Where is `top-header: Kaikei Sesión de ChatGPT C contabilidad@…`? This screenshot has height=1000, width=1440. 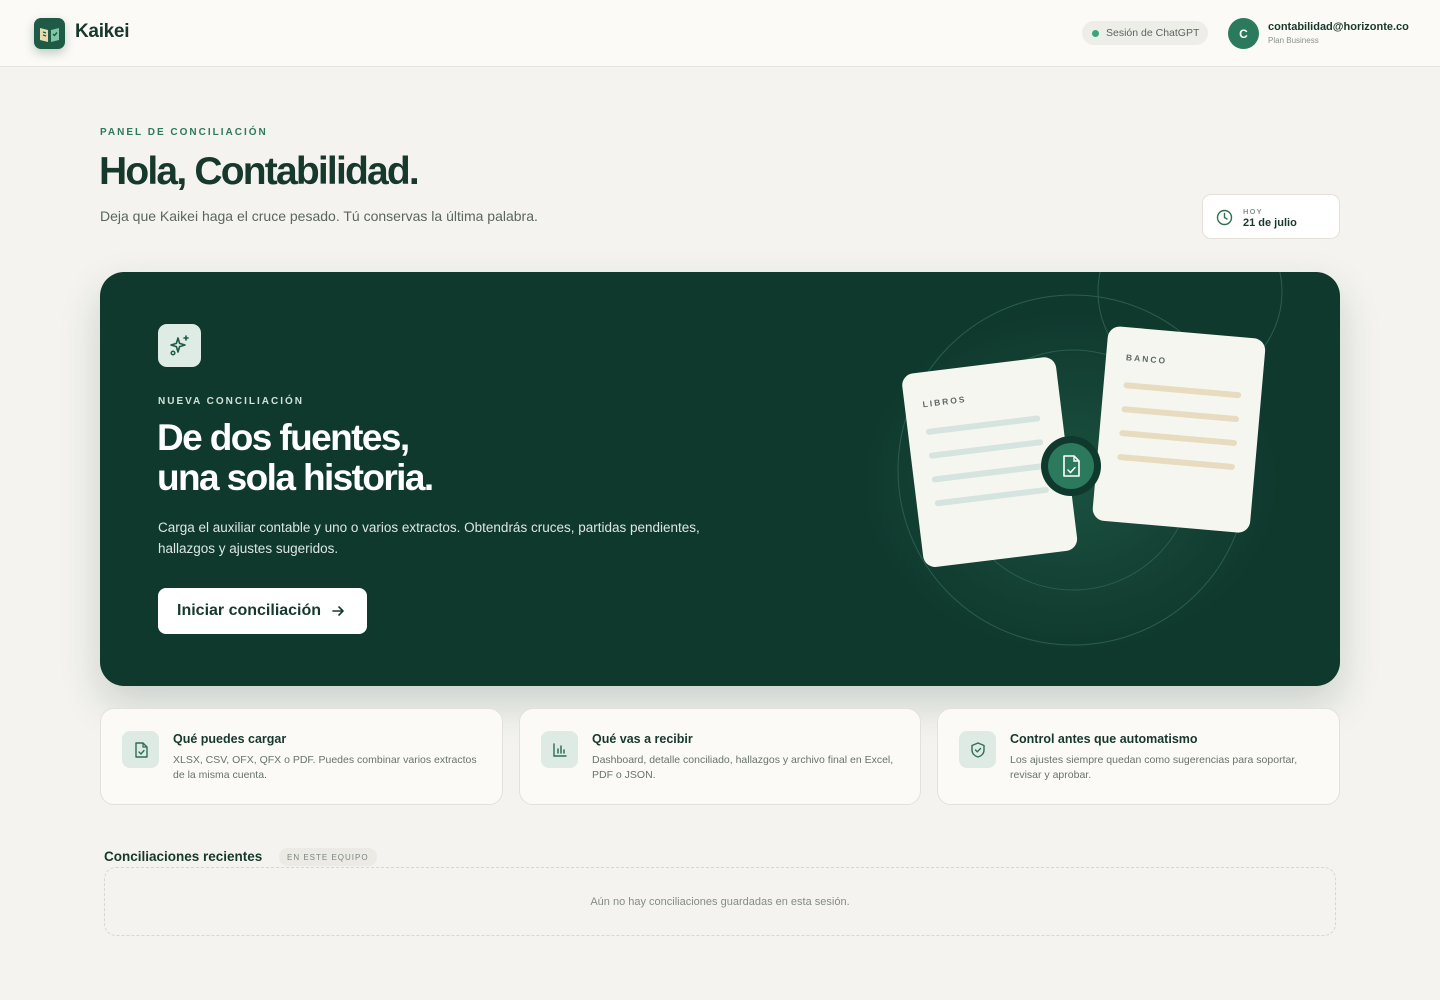 top-header: Kaikei Sesión de ChatGPT C contabilidad@… is located at coordinates (720, 33).